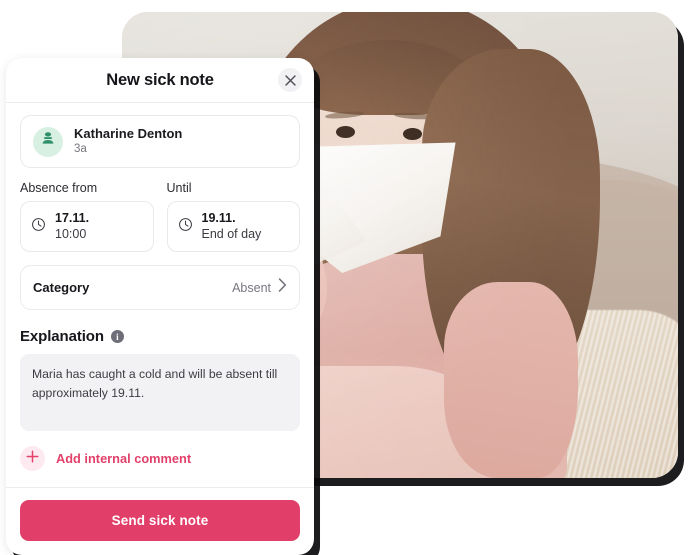 The width and height of the screenshot is (696, 555). I want to click on send-sick-note-button: Send sick note, so click(160, 521).